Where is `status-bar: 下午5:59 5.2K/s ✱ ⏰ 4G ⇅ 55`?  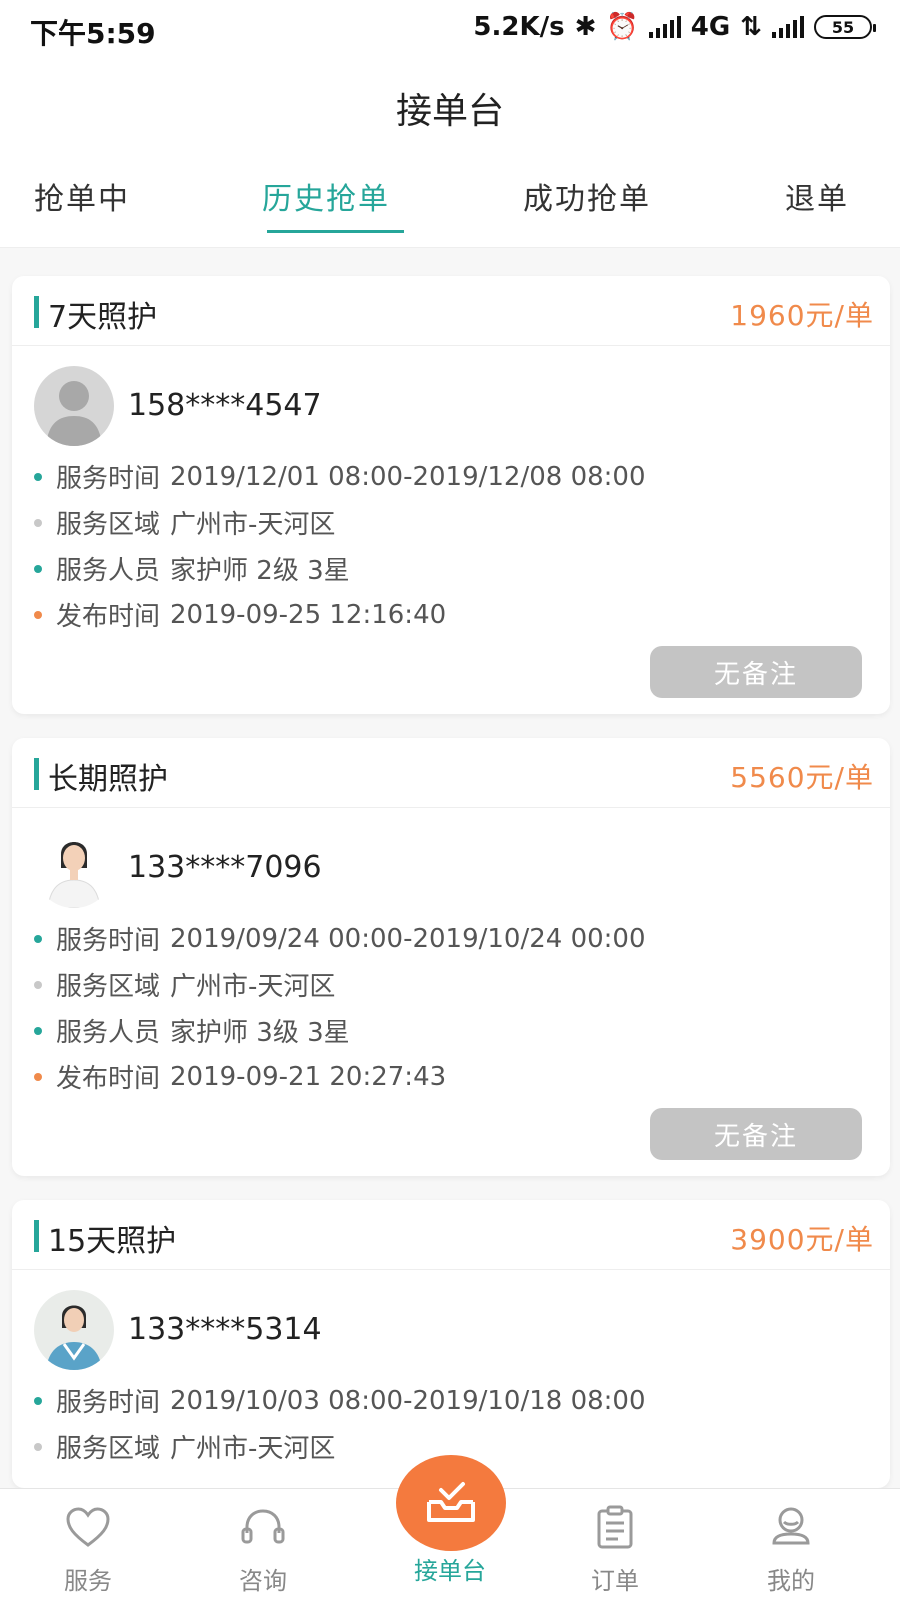
status-bar: 下午5:59 5.2K/s ✱ ⏰ 4G ⇅ 55 is located at coordinates (450, 29).